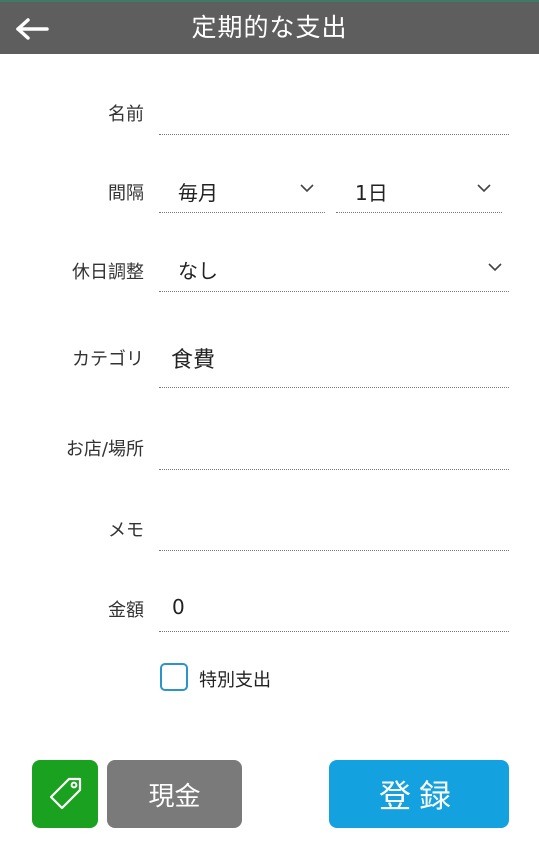 This screenshot has width=539, height=846. I want to click on amount-input: 0, so click(334, 610).